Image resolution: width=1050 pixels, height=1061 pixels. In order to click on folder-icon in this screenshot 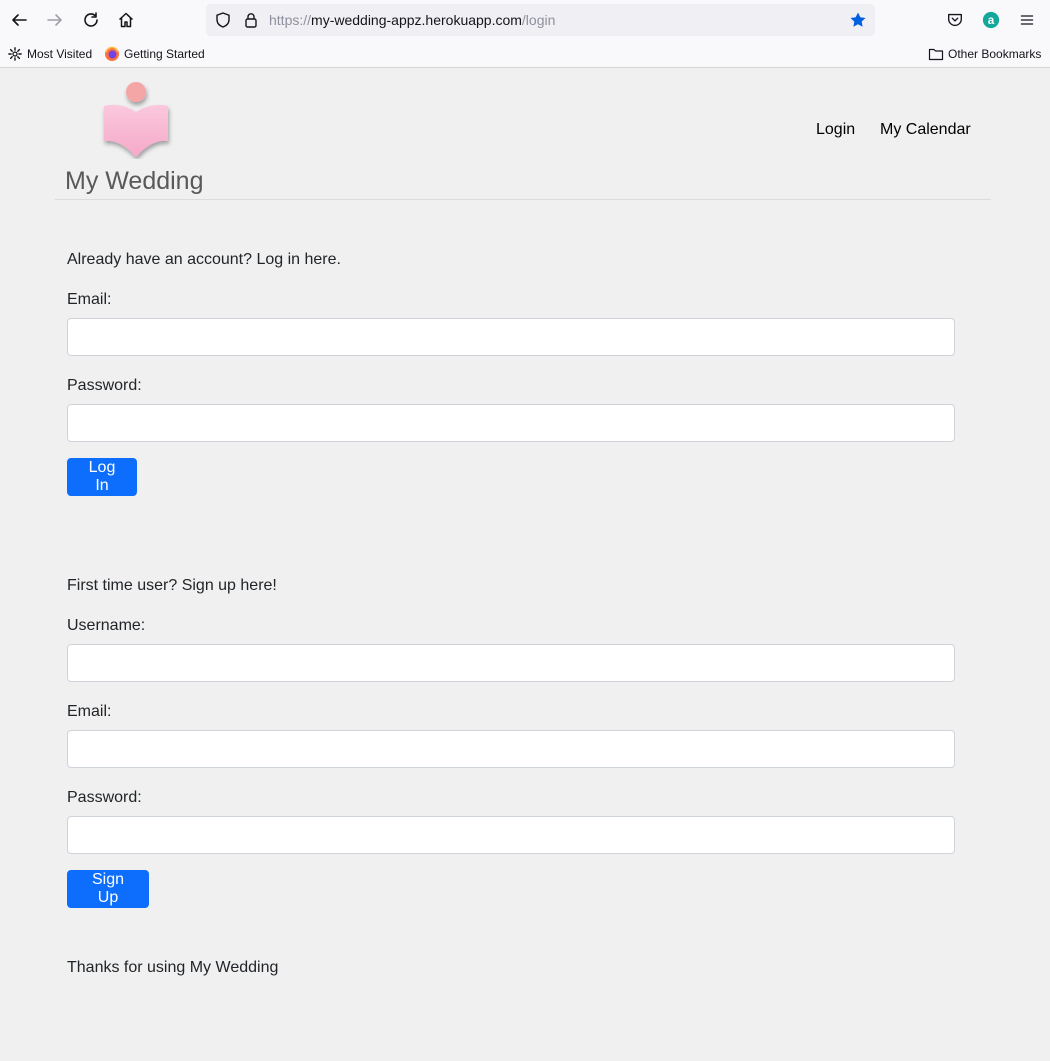, I will do `click(936, 54)`.